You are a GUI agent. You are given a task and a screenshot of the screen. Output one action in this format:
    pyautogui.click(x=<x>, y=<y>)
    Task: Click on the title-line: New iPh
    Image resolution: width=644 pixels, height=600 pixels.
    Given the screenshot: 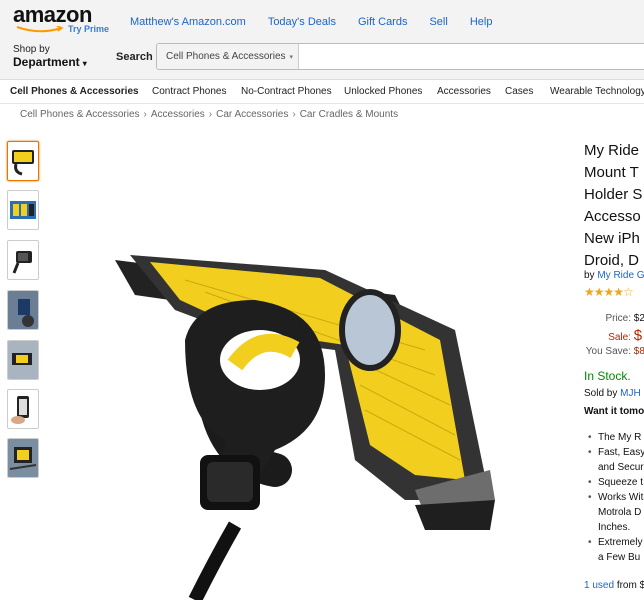 What is the action you would take?
    pyautogui.click(x=612, y=238)
    